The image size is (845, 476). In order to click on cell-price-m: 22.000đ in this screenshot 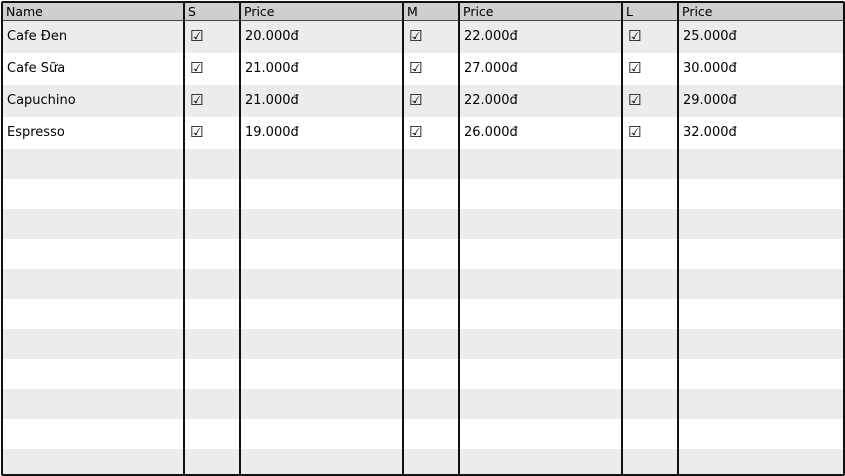, I will do `click(541, 101)`.